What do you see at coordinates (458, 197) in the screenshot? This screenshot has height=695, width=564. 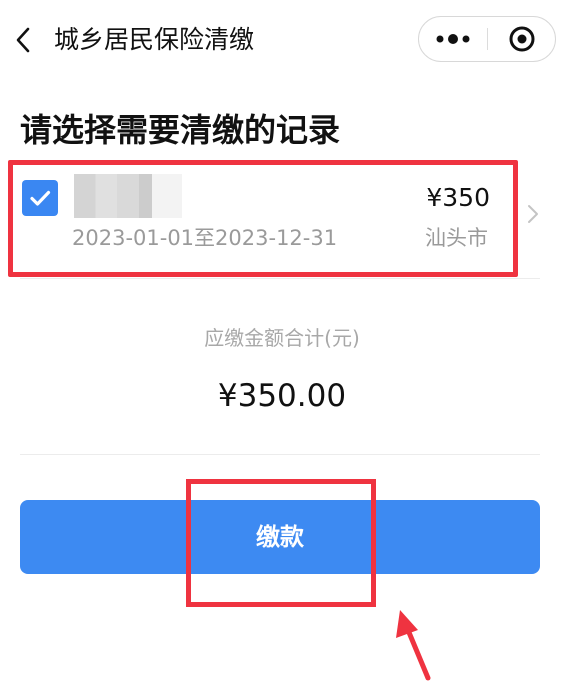 I see `record-amount: ¥350` at bounding box center [458, 197].